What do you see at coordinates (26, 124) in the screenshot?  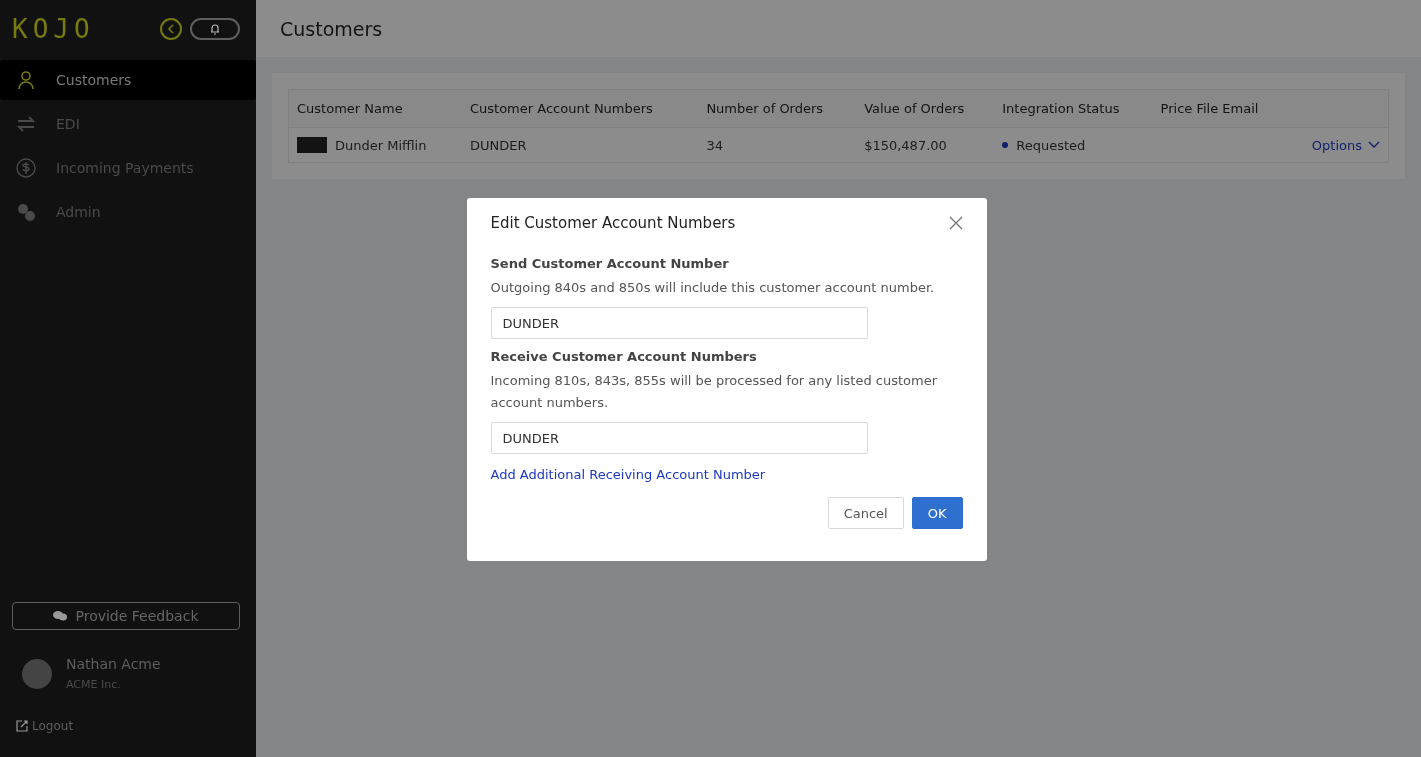 I see `arrows-icon` at bounding box center [26, 124].